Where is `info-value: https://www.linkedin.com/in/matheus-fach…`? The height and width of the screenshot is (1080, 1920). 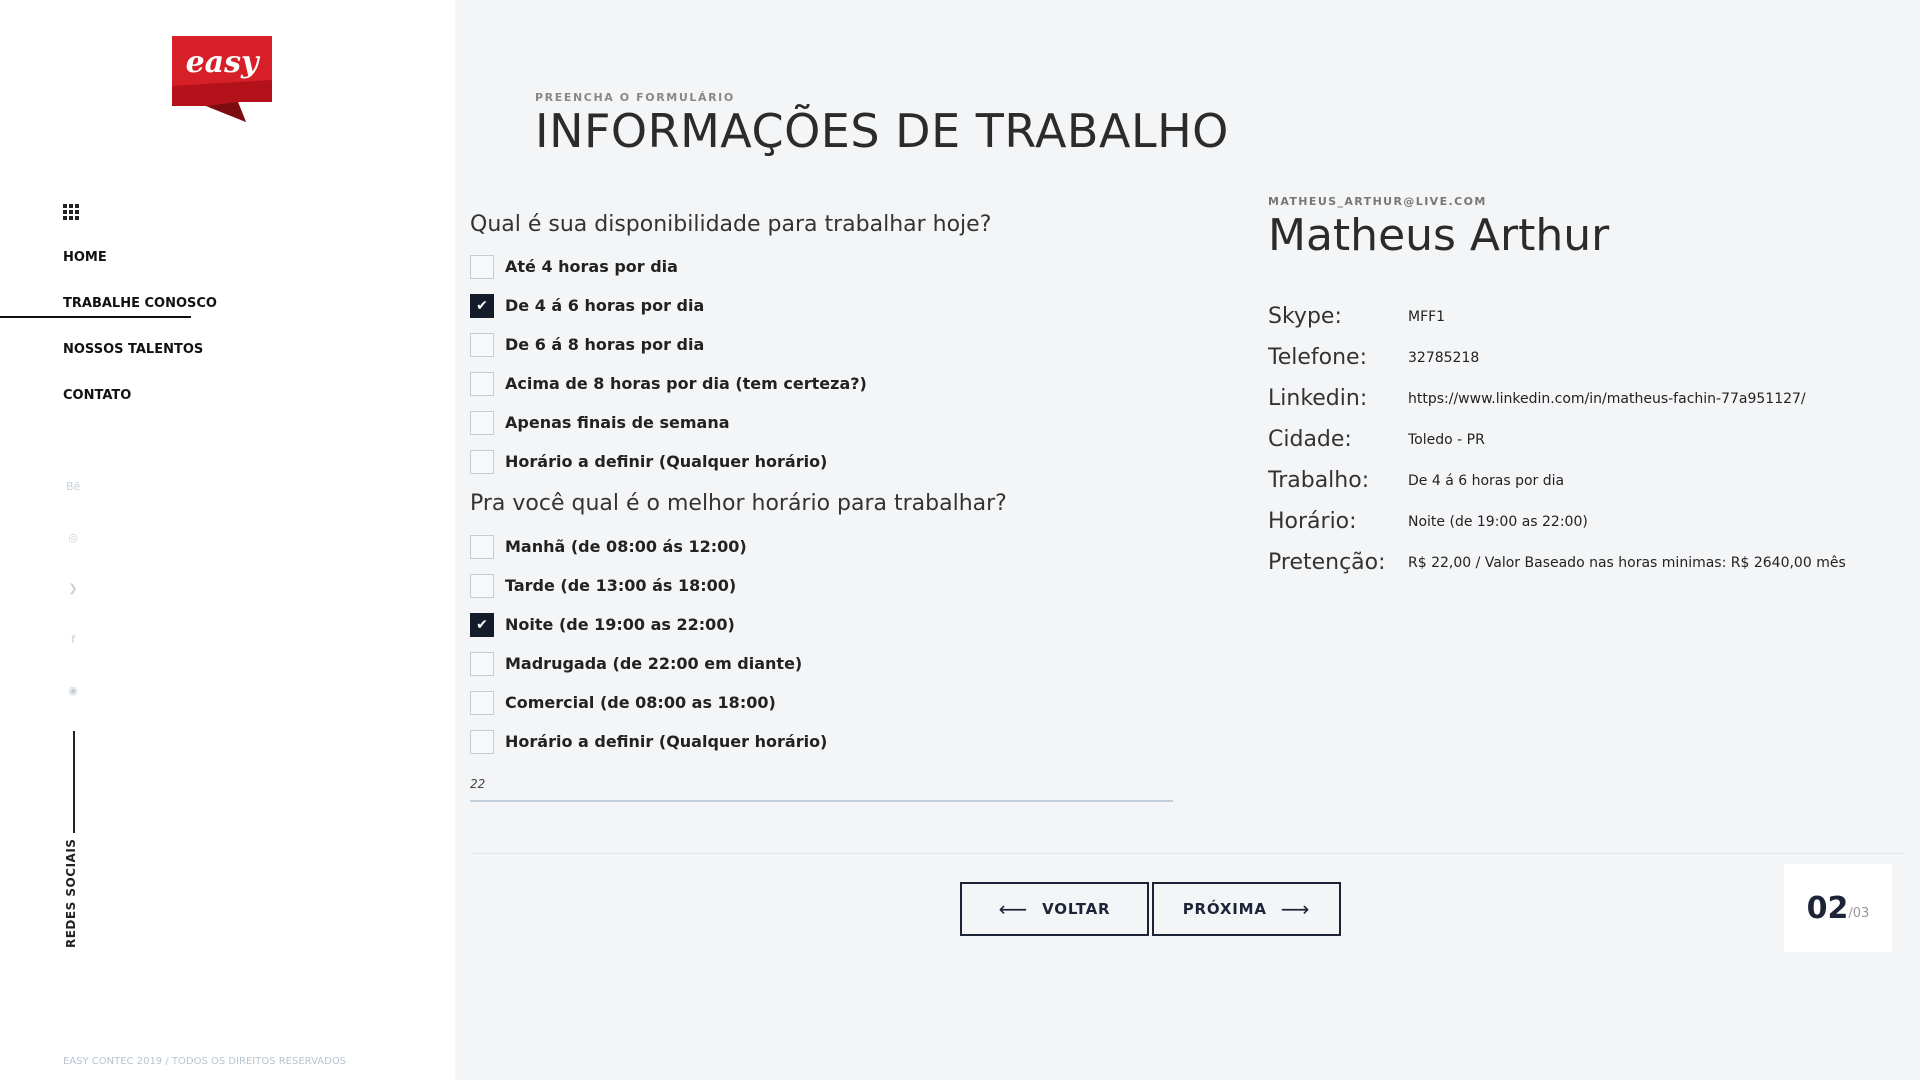
info-value: https://www.linkedin.com/in/matheus-fach… is located at coordinates (1607, 398).